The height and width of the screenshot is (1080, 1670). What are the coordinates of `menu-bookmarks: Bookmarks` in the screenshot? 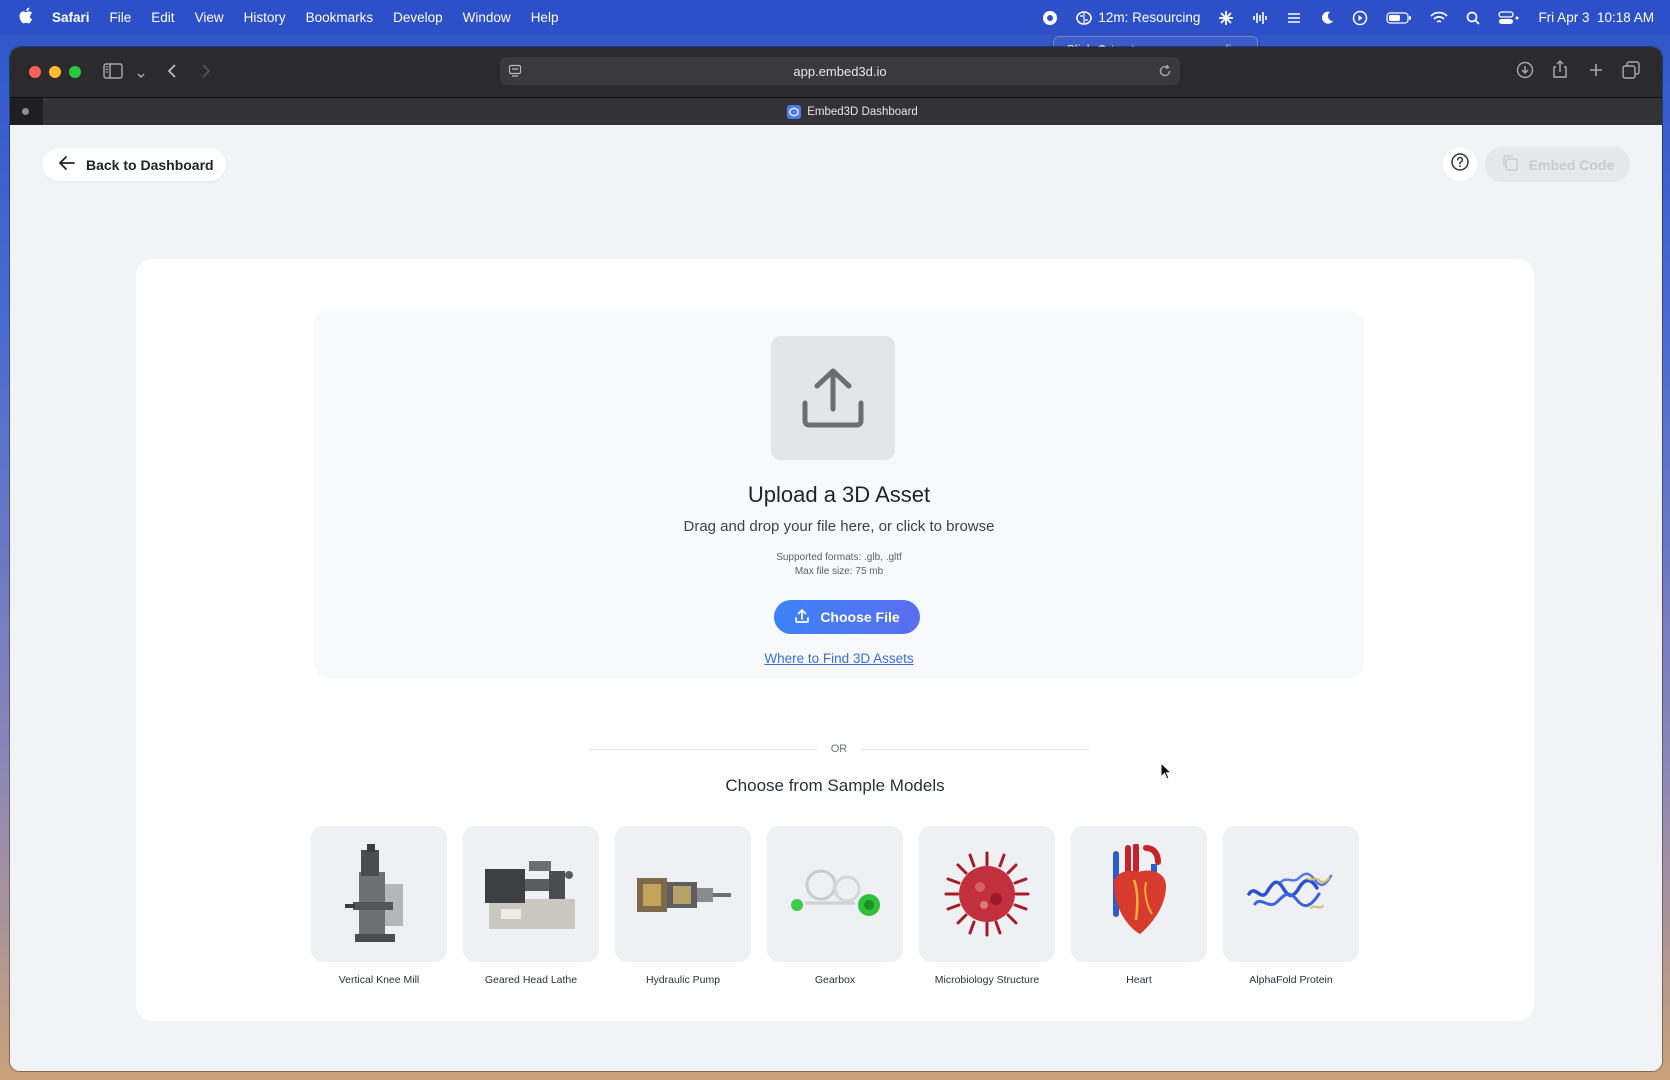 It's located at (340, 17).